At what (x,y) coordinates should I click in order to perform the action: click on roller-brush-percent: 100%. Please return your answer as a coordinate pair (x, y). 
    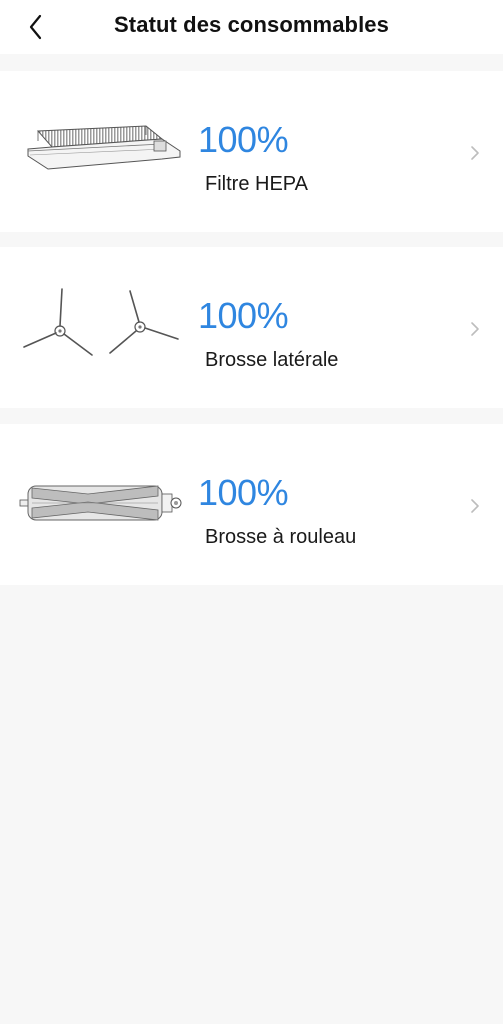
    Looking at the image, I should click on (243, 492).